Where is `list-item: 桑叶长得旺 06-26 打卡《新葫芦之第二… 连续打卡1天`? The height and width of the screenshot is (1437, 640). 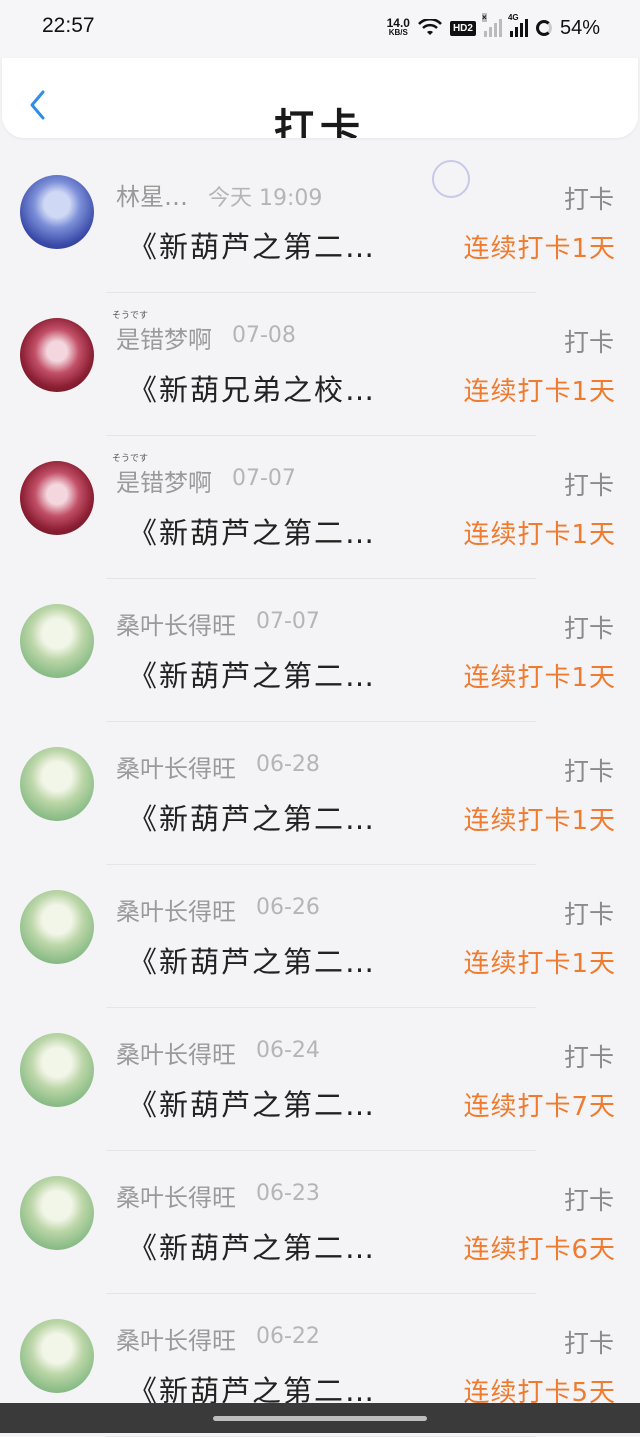
list-item: 桑叶长得旺 06-26 打卡《新葫芦之第二… 连续打卡1天 is located at coordinates (320, 936).